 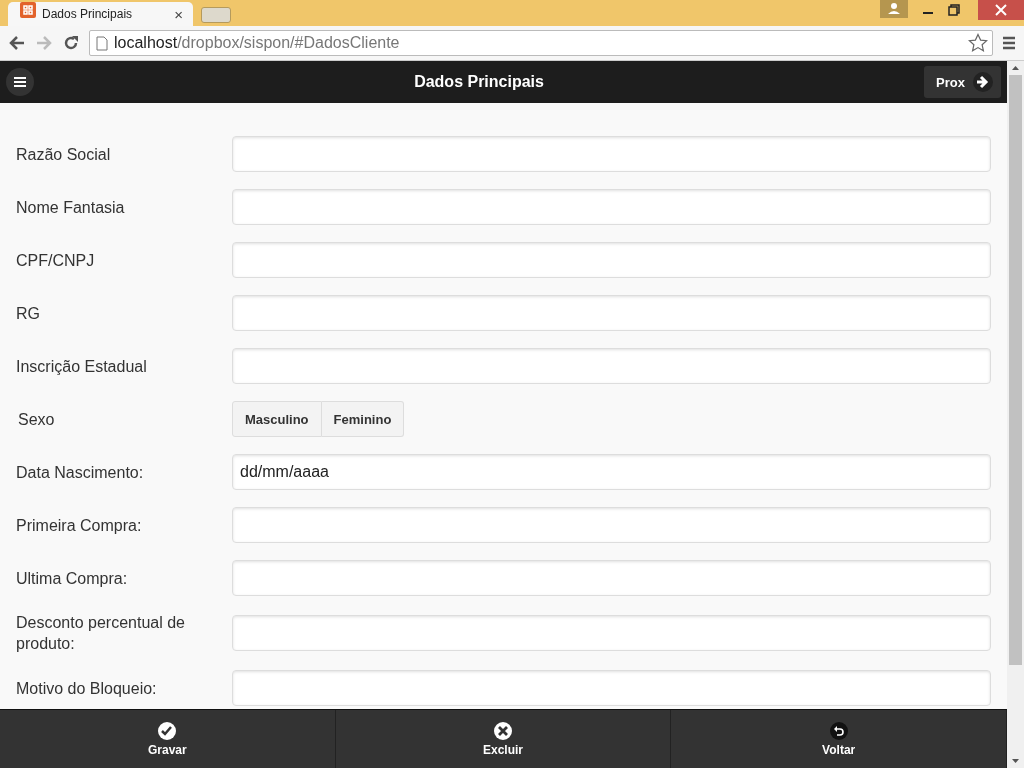 I want to click on field-label: Motivo do Bloqueio:, so click(x=87, y=688).